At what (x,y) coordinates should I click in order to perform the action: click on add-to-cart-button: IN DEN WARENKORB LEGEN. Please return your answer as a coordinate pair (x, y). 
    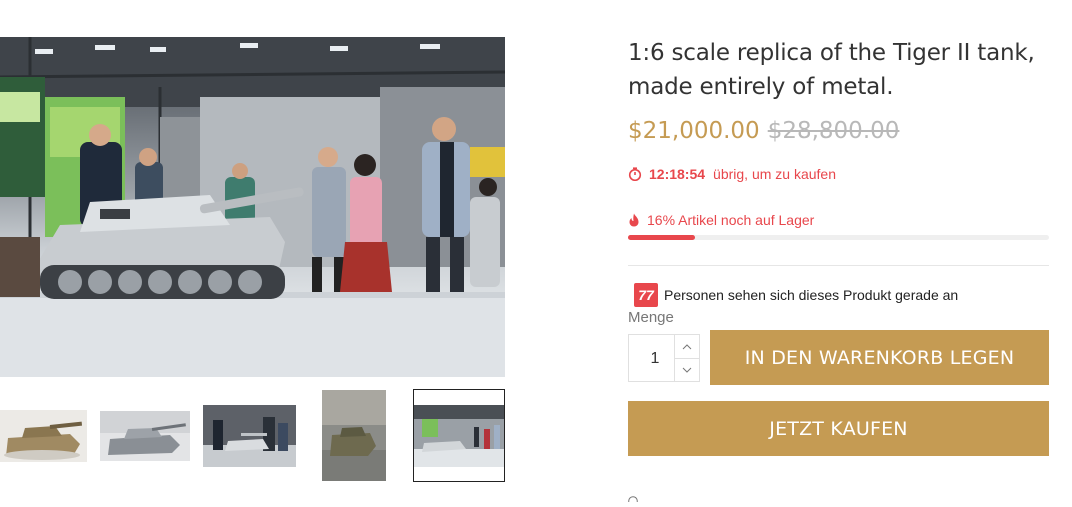
    Looking at the image, I should click on (879, 357).